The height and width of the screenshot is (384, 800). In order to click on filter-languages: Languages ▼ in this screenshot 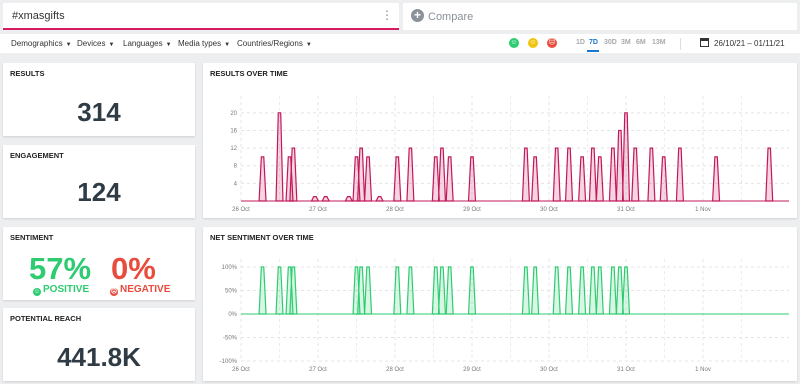, I will do `click(147, 43)`.